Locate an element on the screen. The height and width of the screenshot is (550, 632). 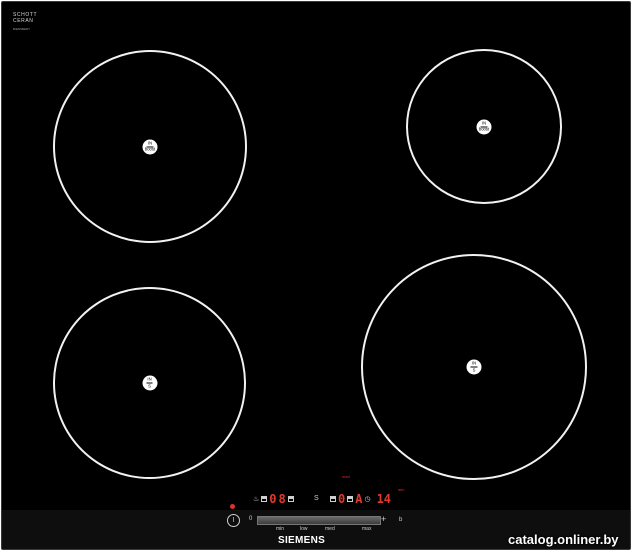
display-right-group: 0 A ◷ 14 is located at coordinates (361, 498).